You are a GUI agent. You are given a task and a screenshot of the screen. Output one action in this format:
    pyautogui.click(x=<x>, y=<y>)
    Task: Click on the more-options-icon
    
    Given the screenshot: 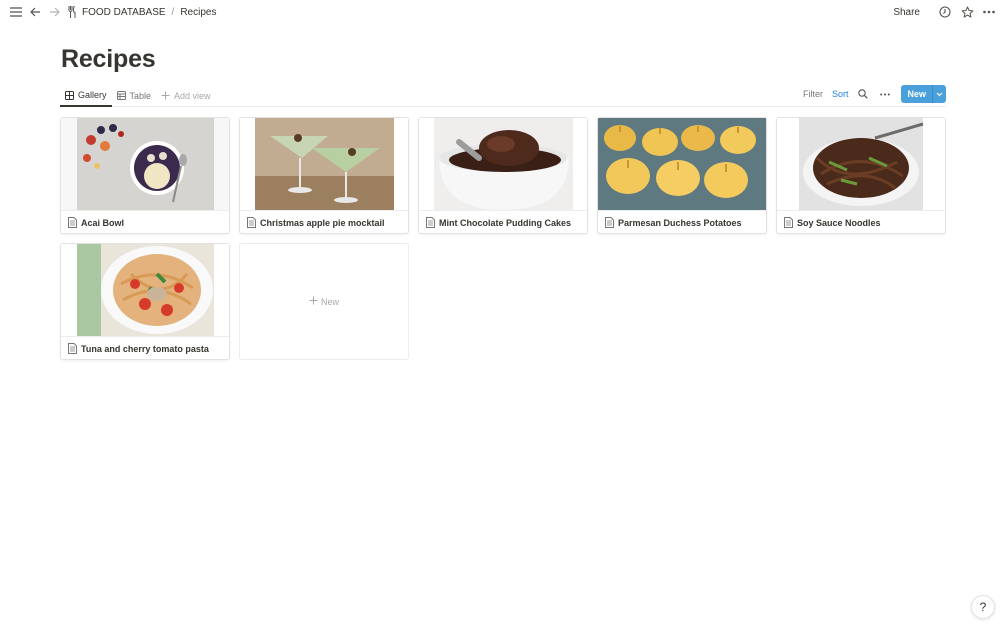 What is the action you would take?
    pyautogui.click(x=885, y=94)
    